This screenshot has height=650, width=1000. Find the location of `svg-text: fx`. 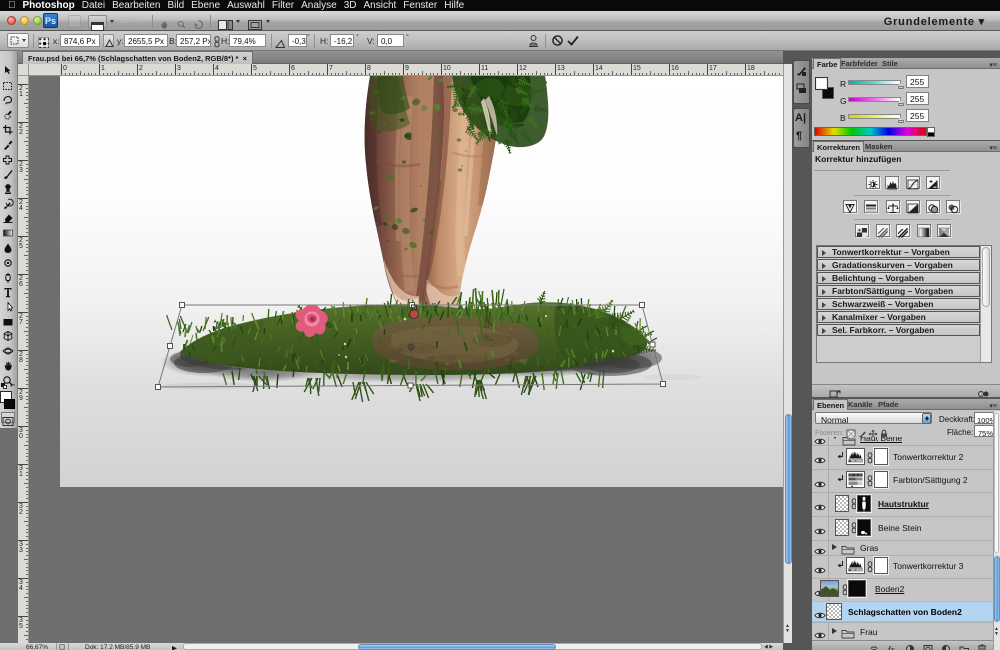

svg-text: fx is located at coordinates (891, 647).